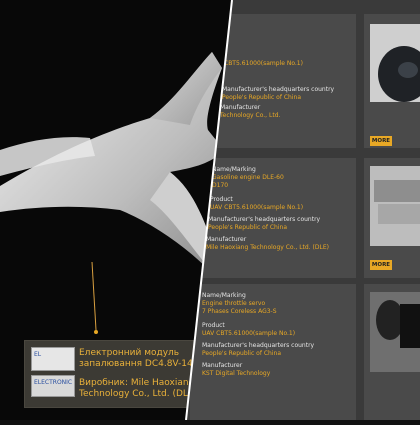 The image size is (420, 425). What do you see at coordinates (267, 247) in the screenshot?
I see `card2-manufacturer-value: Mile Haoxiang Technology Co., Ltd. (DLE)` at bounding box center [267, 247].